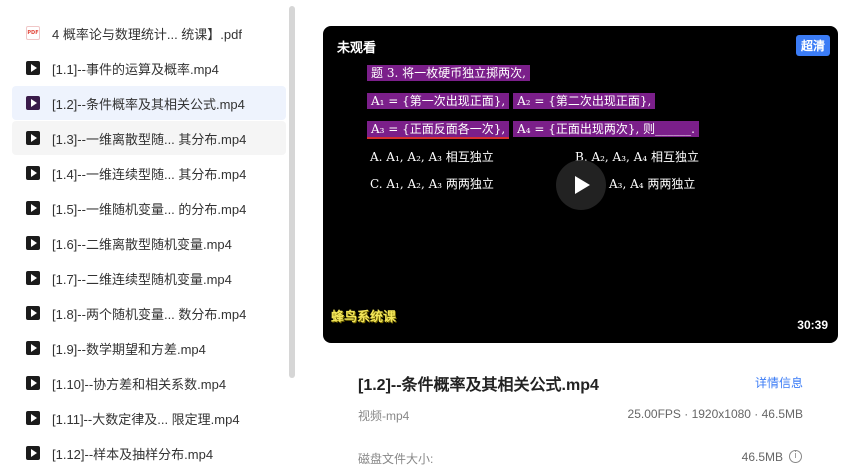 The width and height of the screenshot is (845, 473). Describe the element at coordinates (142, 279) in the screenshot. I see `file-name: [1.7]--二维连续型随机变量.mp4` at that location.